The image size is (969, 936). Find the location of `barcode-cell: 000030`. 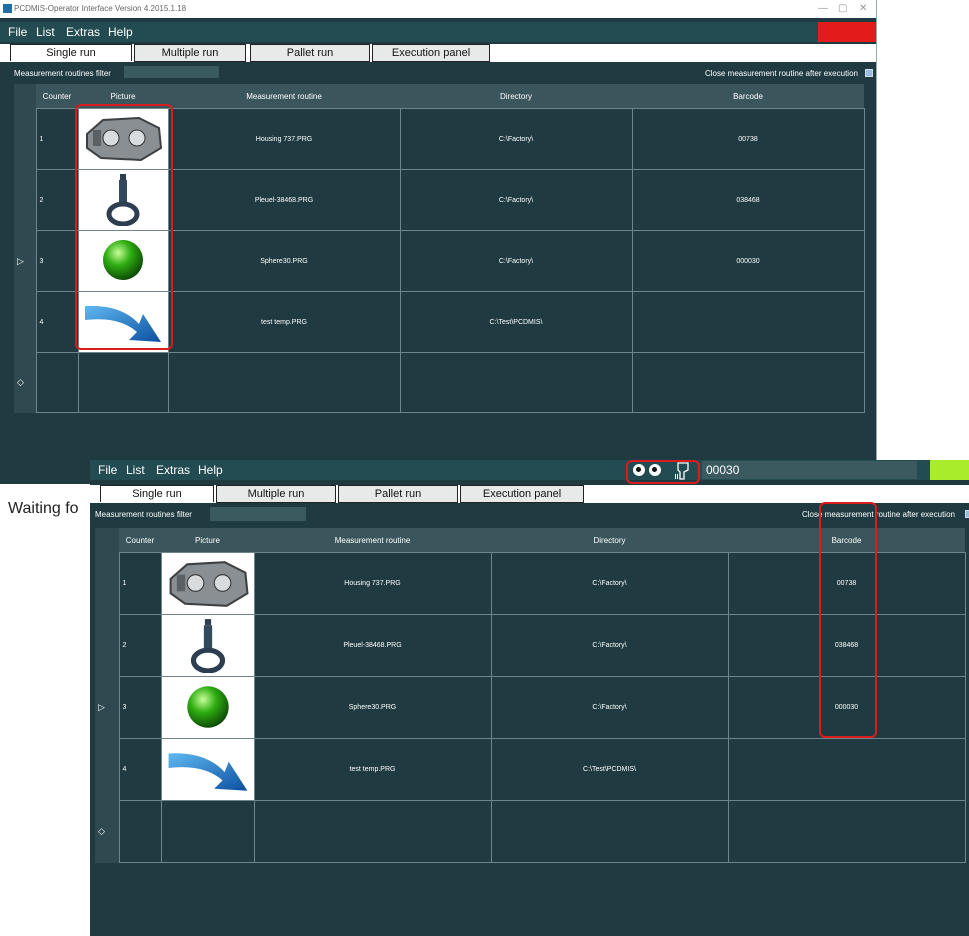

barcode-cell: 000030 is located at coordinates (748, 261).